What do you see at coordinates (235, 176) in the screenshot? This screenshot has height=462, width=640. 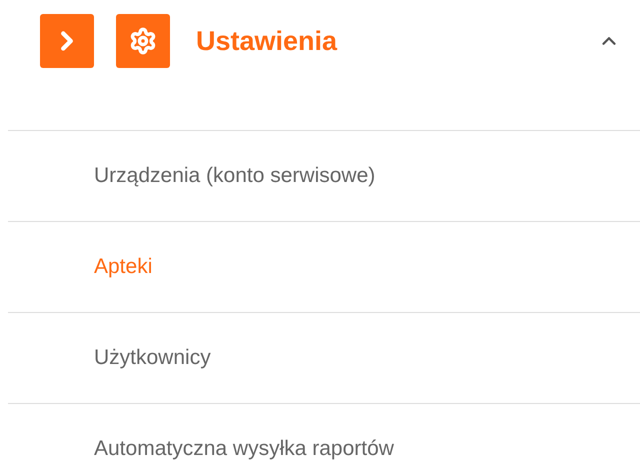 I see `menu-item: Urządzenia (konto serwisowe)` at bounding box center [235, 176].